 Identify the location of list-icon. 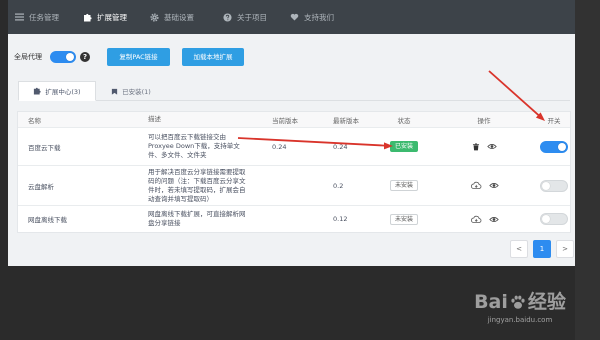
(19, 17).